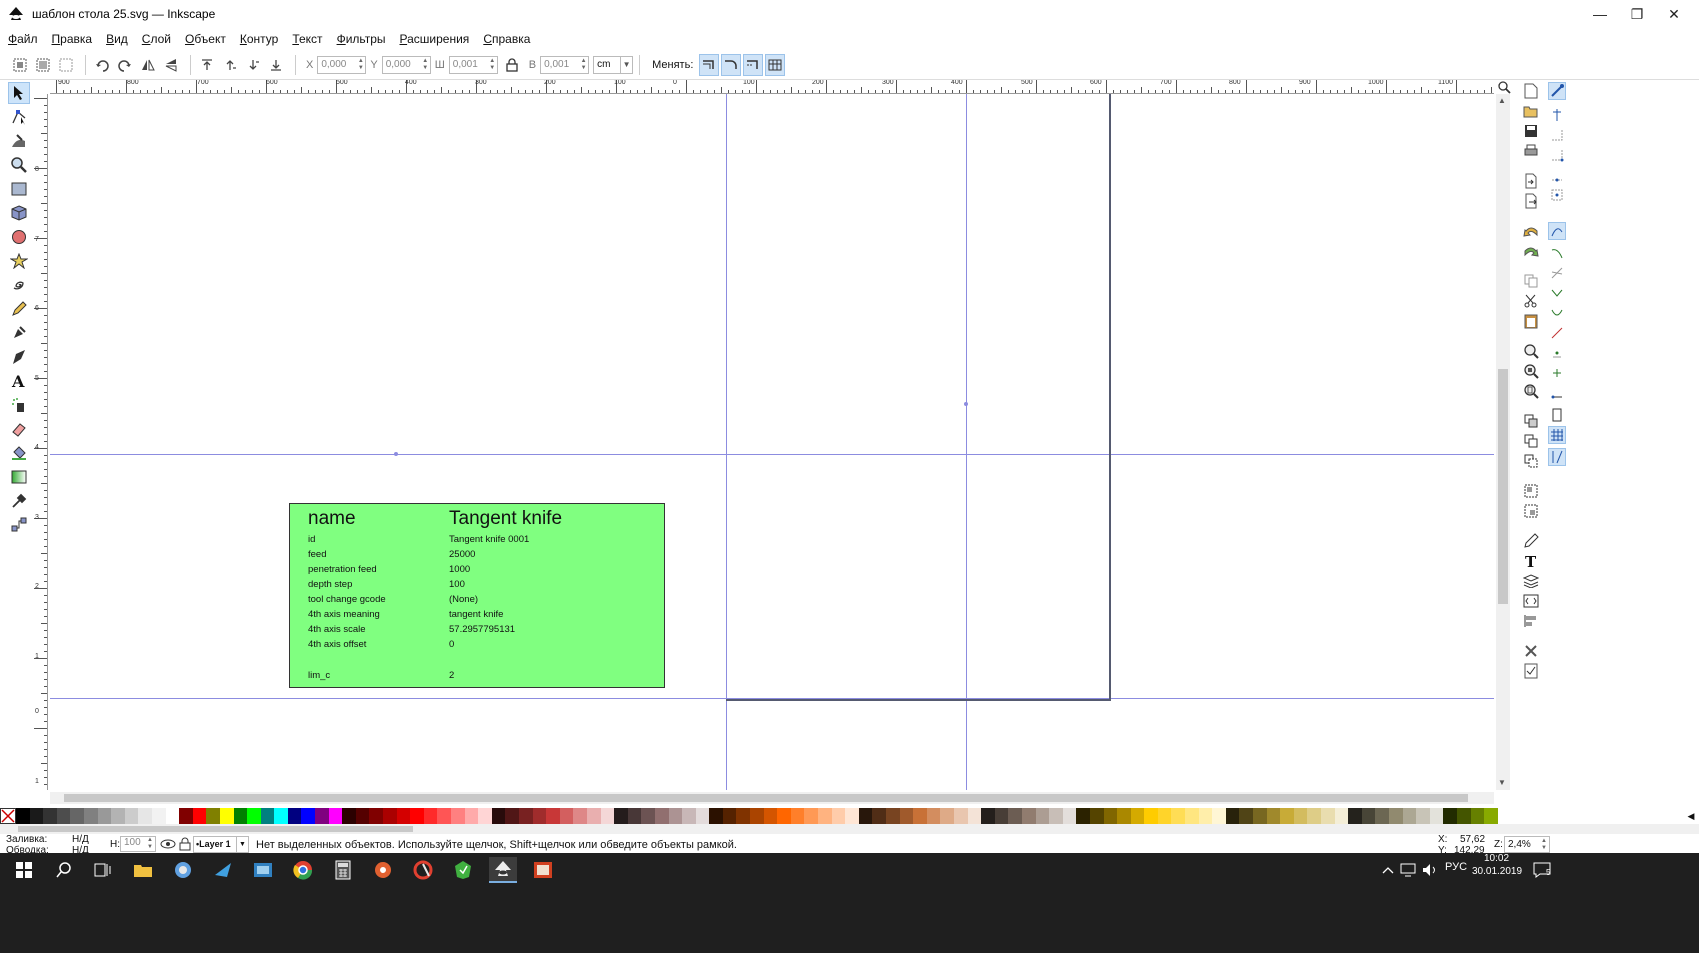 This screenshot has width=1699, height=953. What do you see at coordinates (1531, 561) in the screenshot?
I see `text-font-icon: T` at bounding box center [1531, 561].